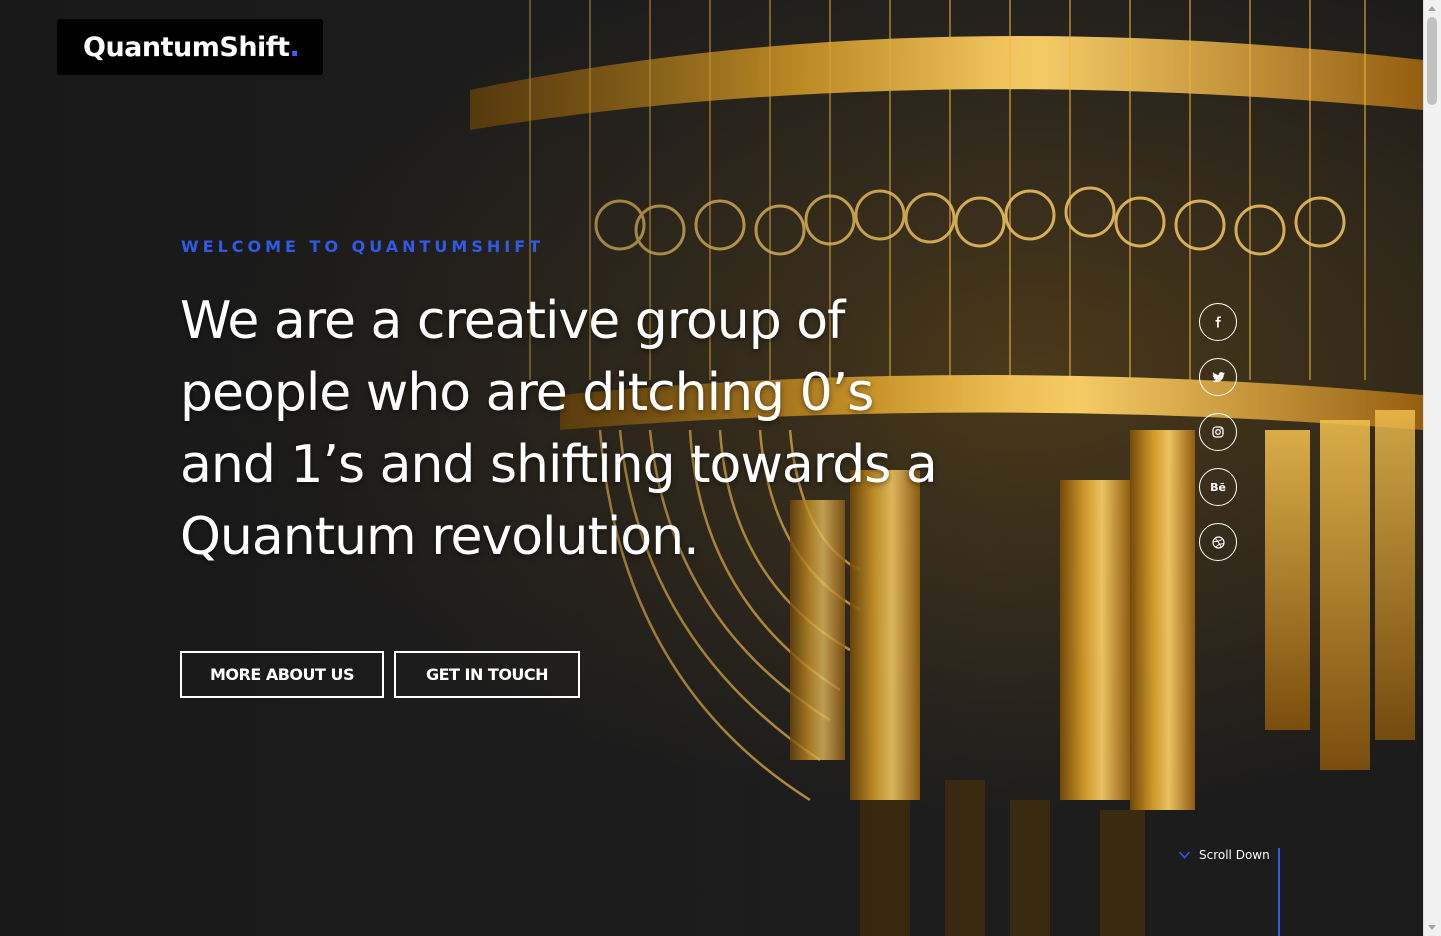 The image size is (1441, 936). Describe the element at coordinates (512, 321) in the screenshot. I see `headline-line: We are a creative group of` at that location.